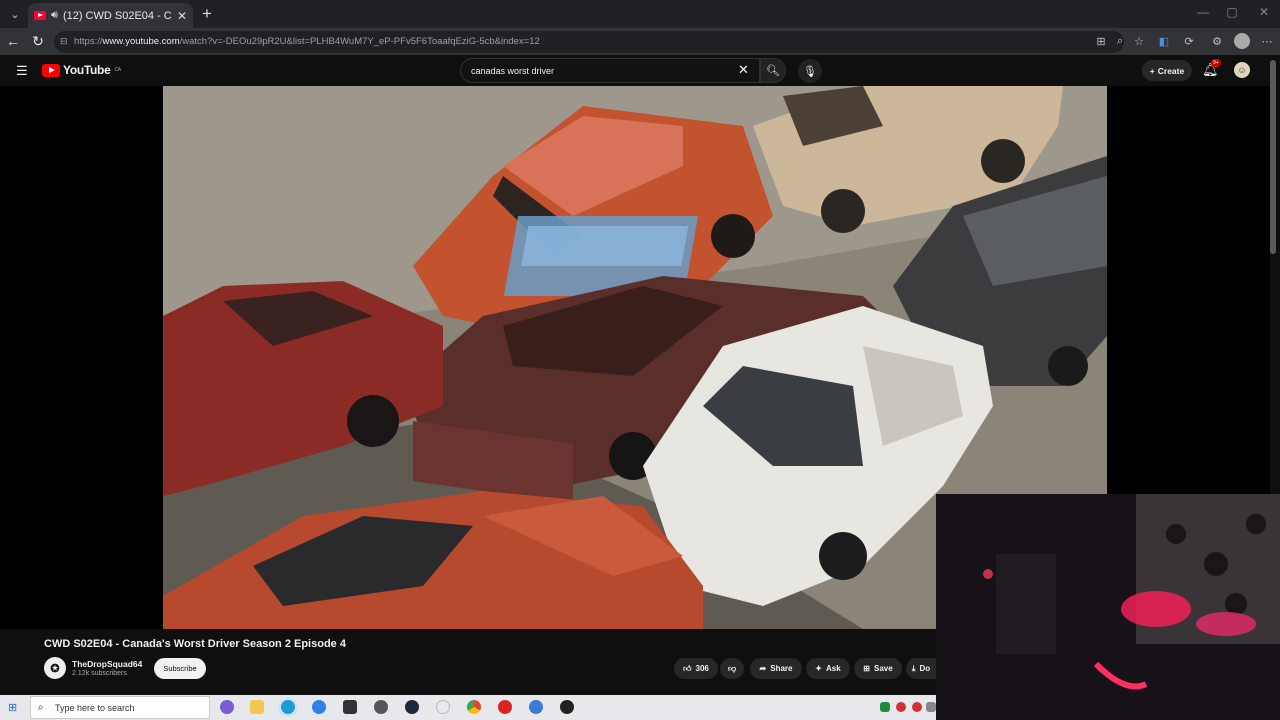 Image resolution: width=1280 pixels, height=720 pixels. Describe the element at coordinates (1273, 157) in the screenshot. I see `page-scrollbar` at that location.